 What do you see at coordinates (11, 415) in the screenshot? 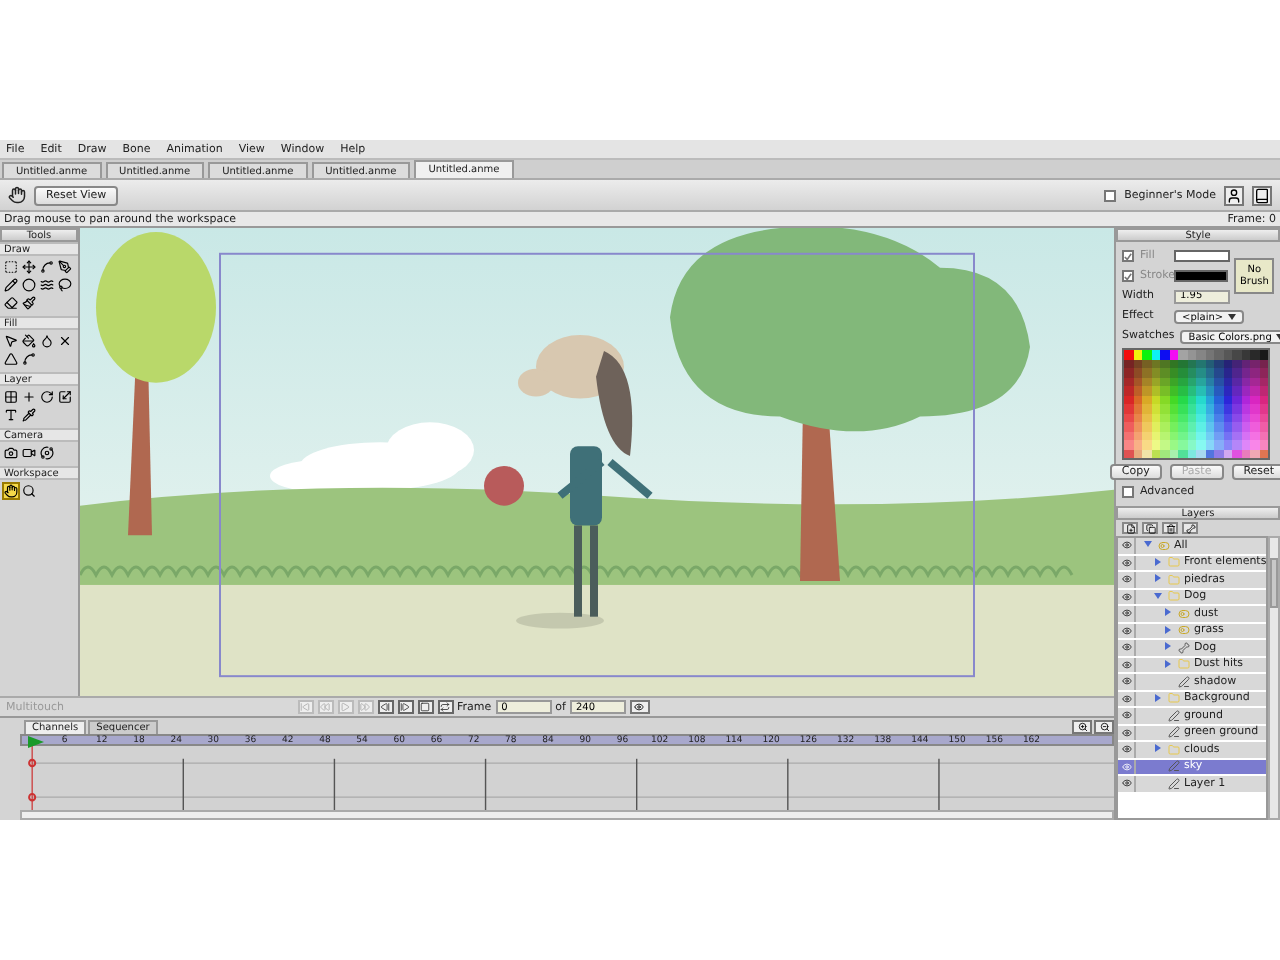
I see `text-icon` at bounding box center [11, 415].